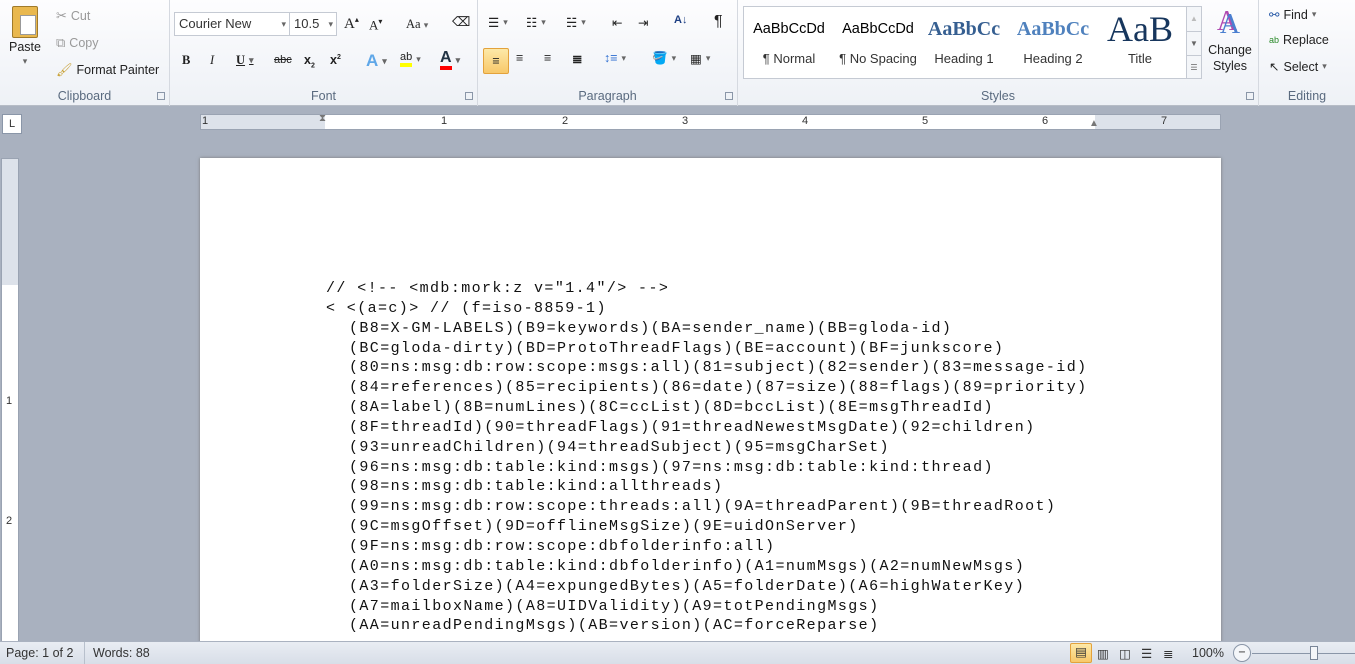 The image size is (1355, 664). What do you see at coordinates (107, 70) in the screenshot?
I see `format-painter-button: 🖌 Format Painter` at bounding box center [107, 70].